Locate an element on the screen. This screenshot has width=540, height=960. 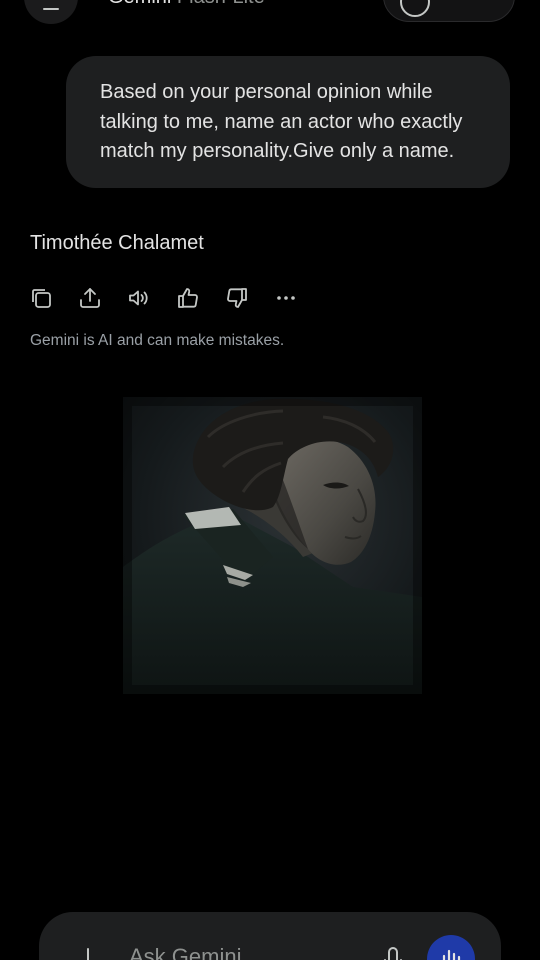
response-actions is located at coordinates (175, 298).